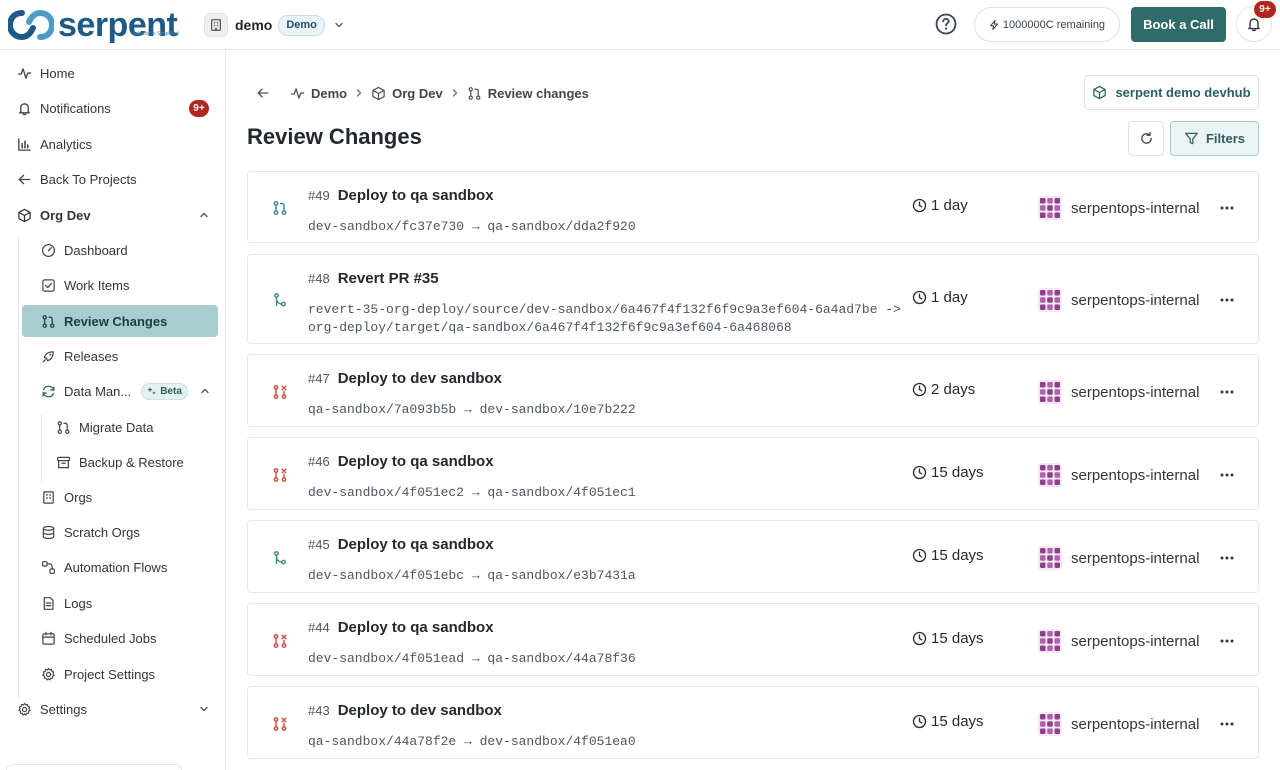 The image size is (1280, 770). I want to click on sidebar-item-orgs: Orgs, so click(125, 497).